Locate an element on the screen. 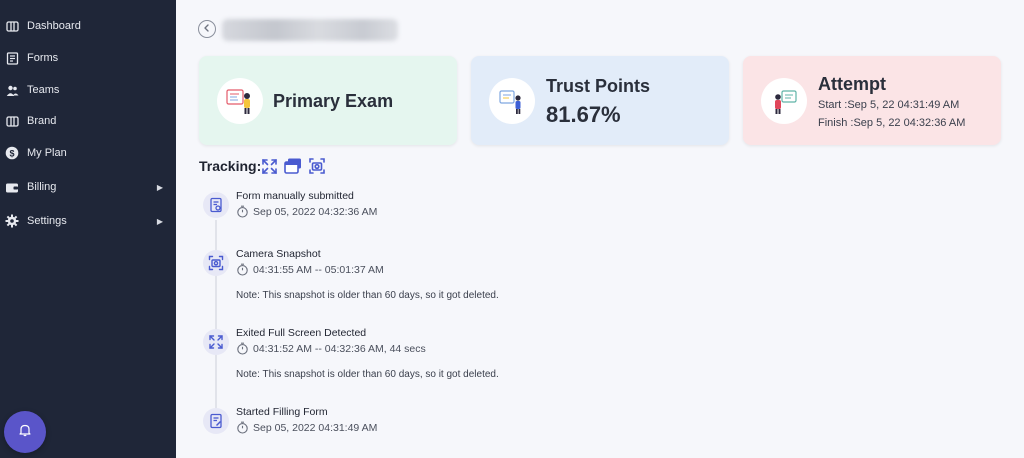 This screenshot has width=1024, height=458. back-arrow-icon is located at coordinates (207, 29).